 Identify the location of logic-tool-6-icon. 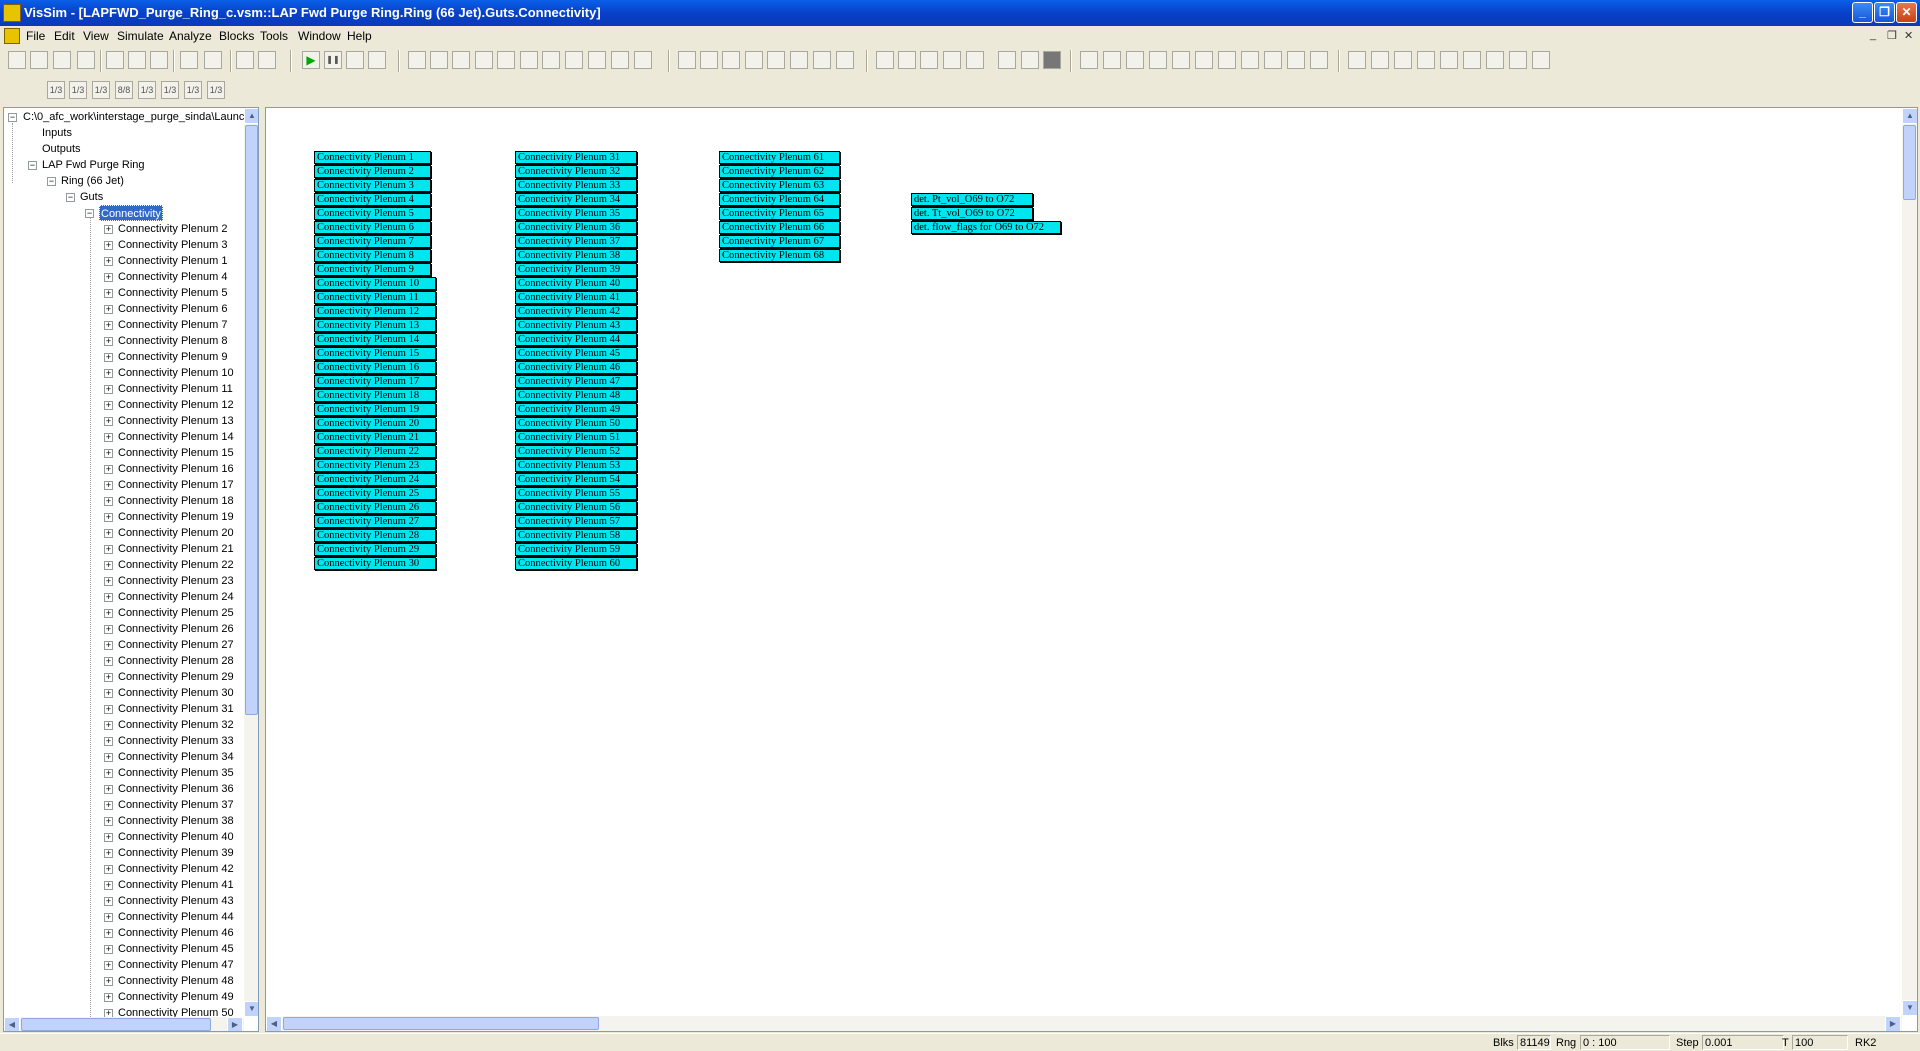
(1472, 60).